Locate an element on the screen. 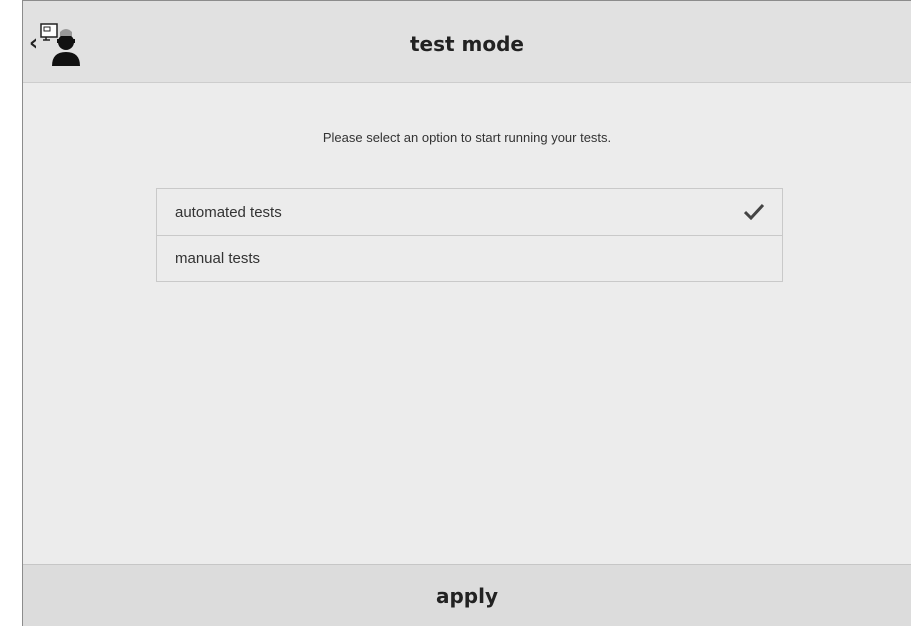 The image size is (911, 633). page-title: test mode is located at coordinates (466, 44).